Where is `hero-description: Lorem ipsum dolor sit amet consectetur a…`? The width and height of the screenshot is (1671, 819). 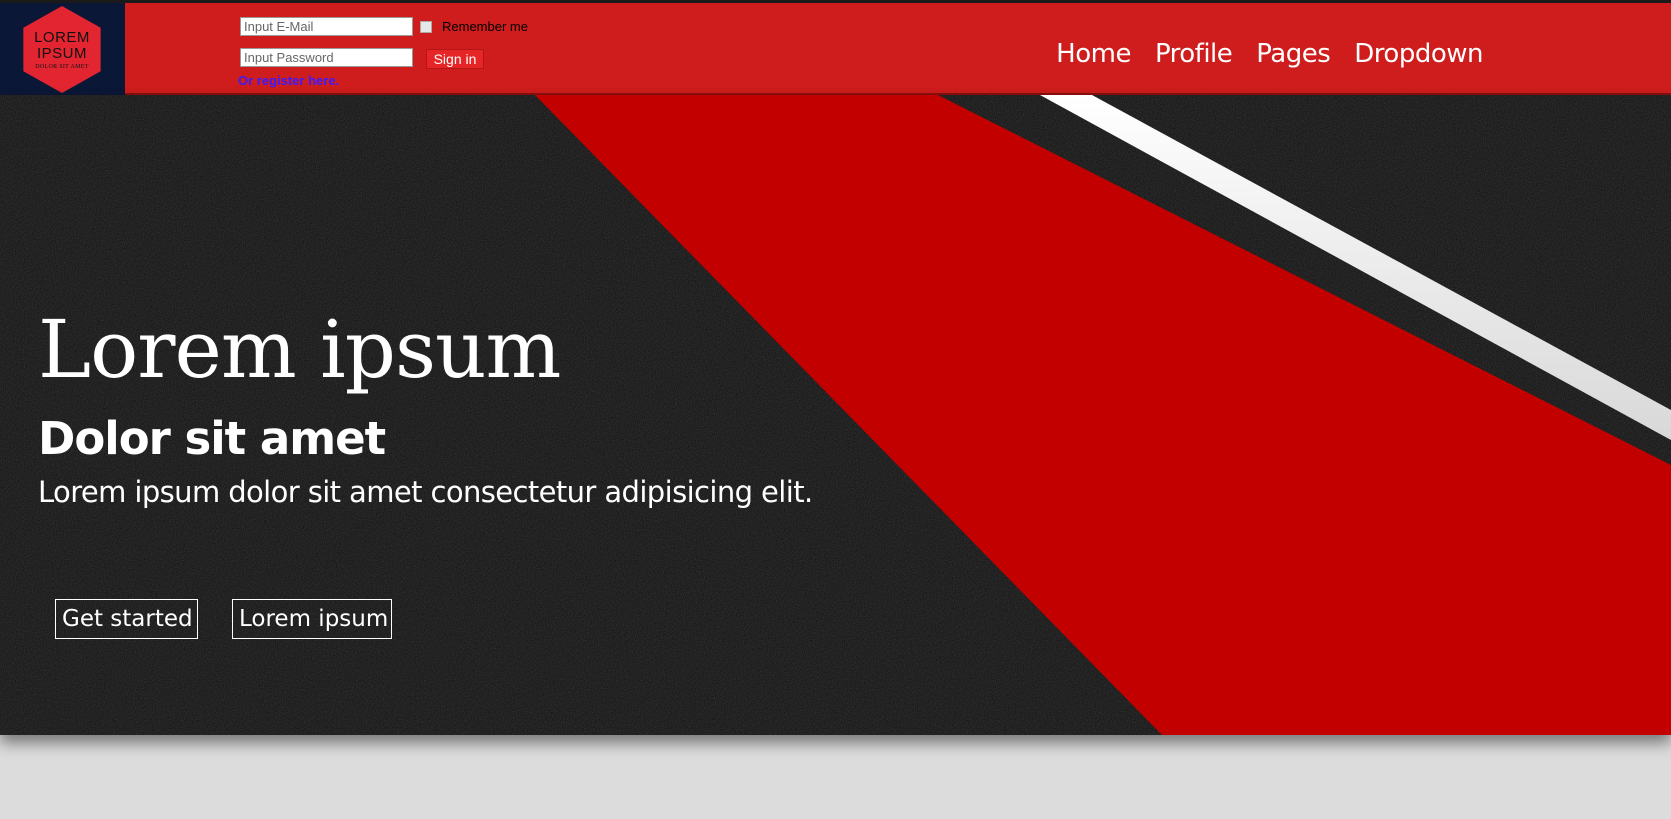 hero-description: Lorem ipsum dolor sit amet consectetur a… is located at coordinates (425, 492).